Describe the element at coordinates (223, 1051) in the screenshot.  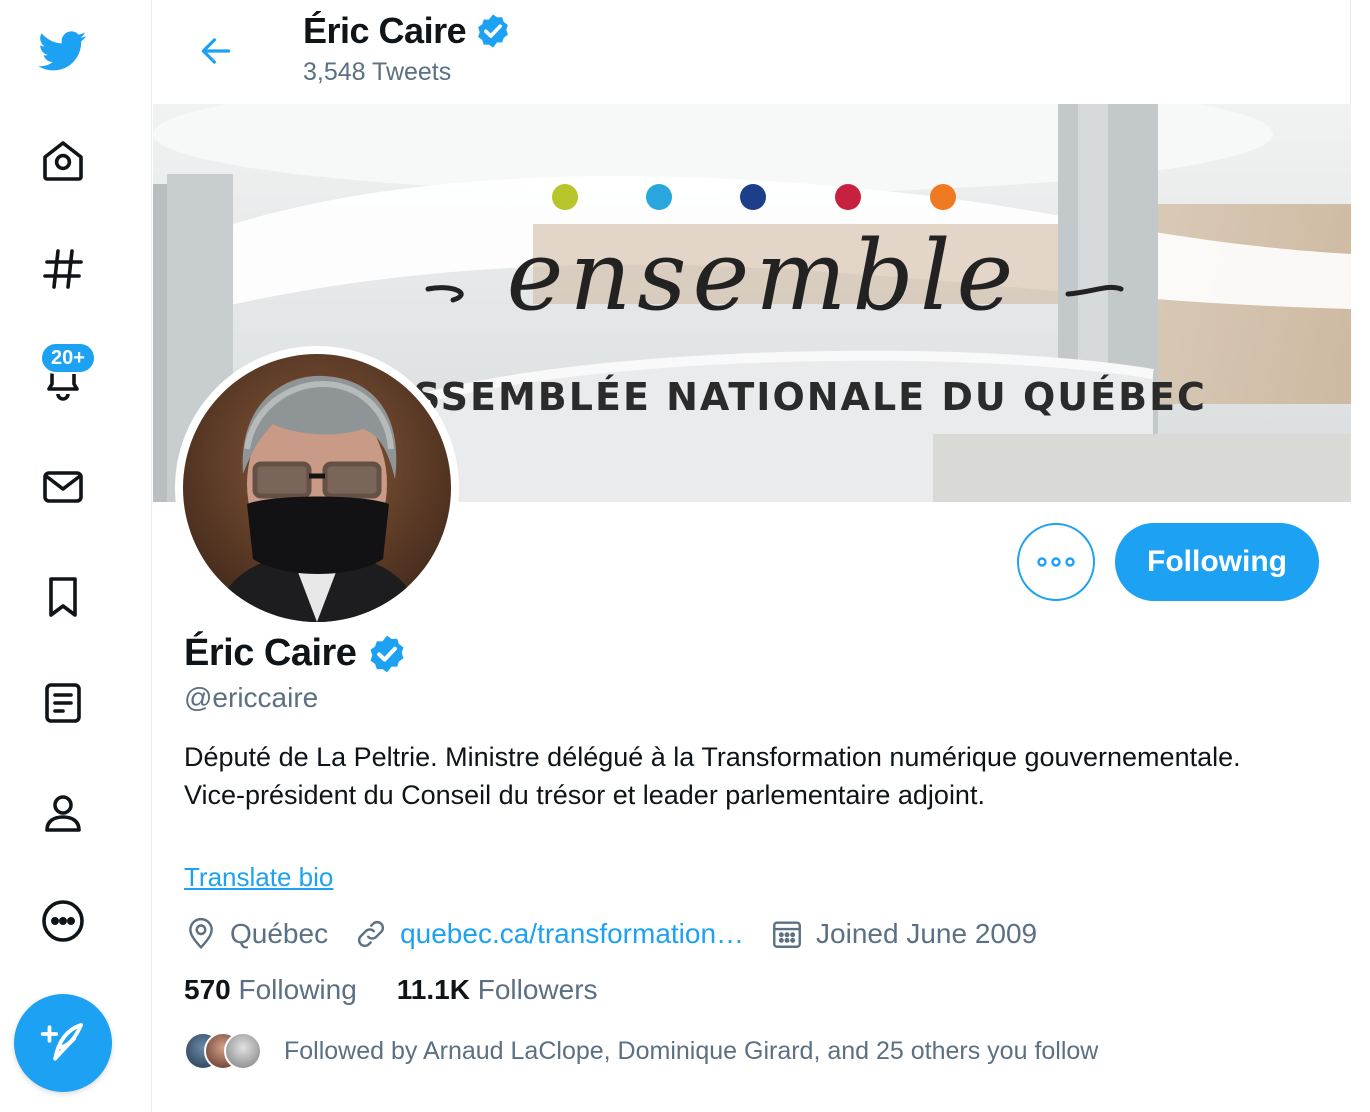
I see `followed-by-avatars` at that location.